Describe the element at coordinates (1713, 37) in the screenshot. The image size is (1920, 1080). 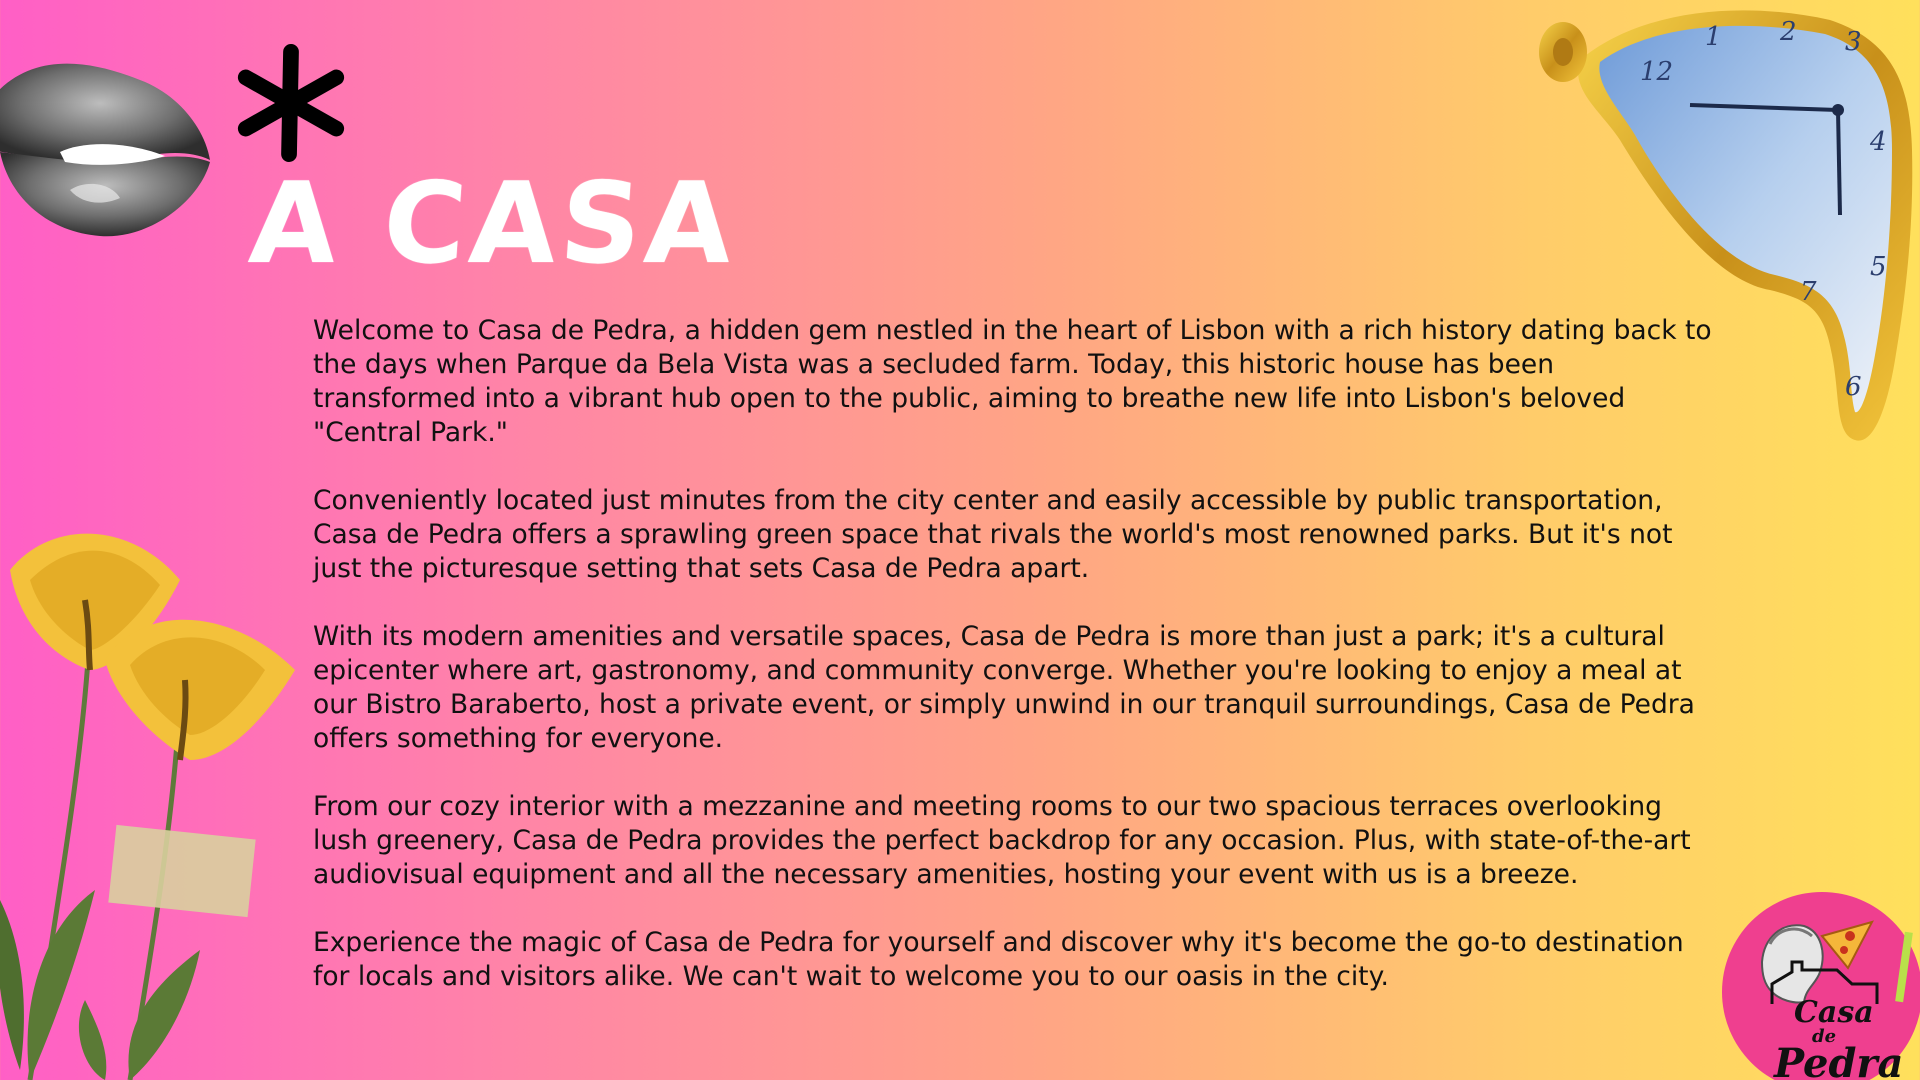
I see `clock-numeral: 1` at that location.